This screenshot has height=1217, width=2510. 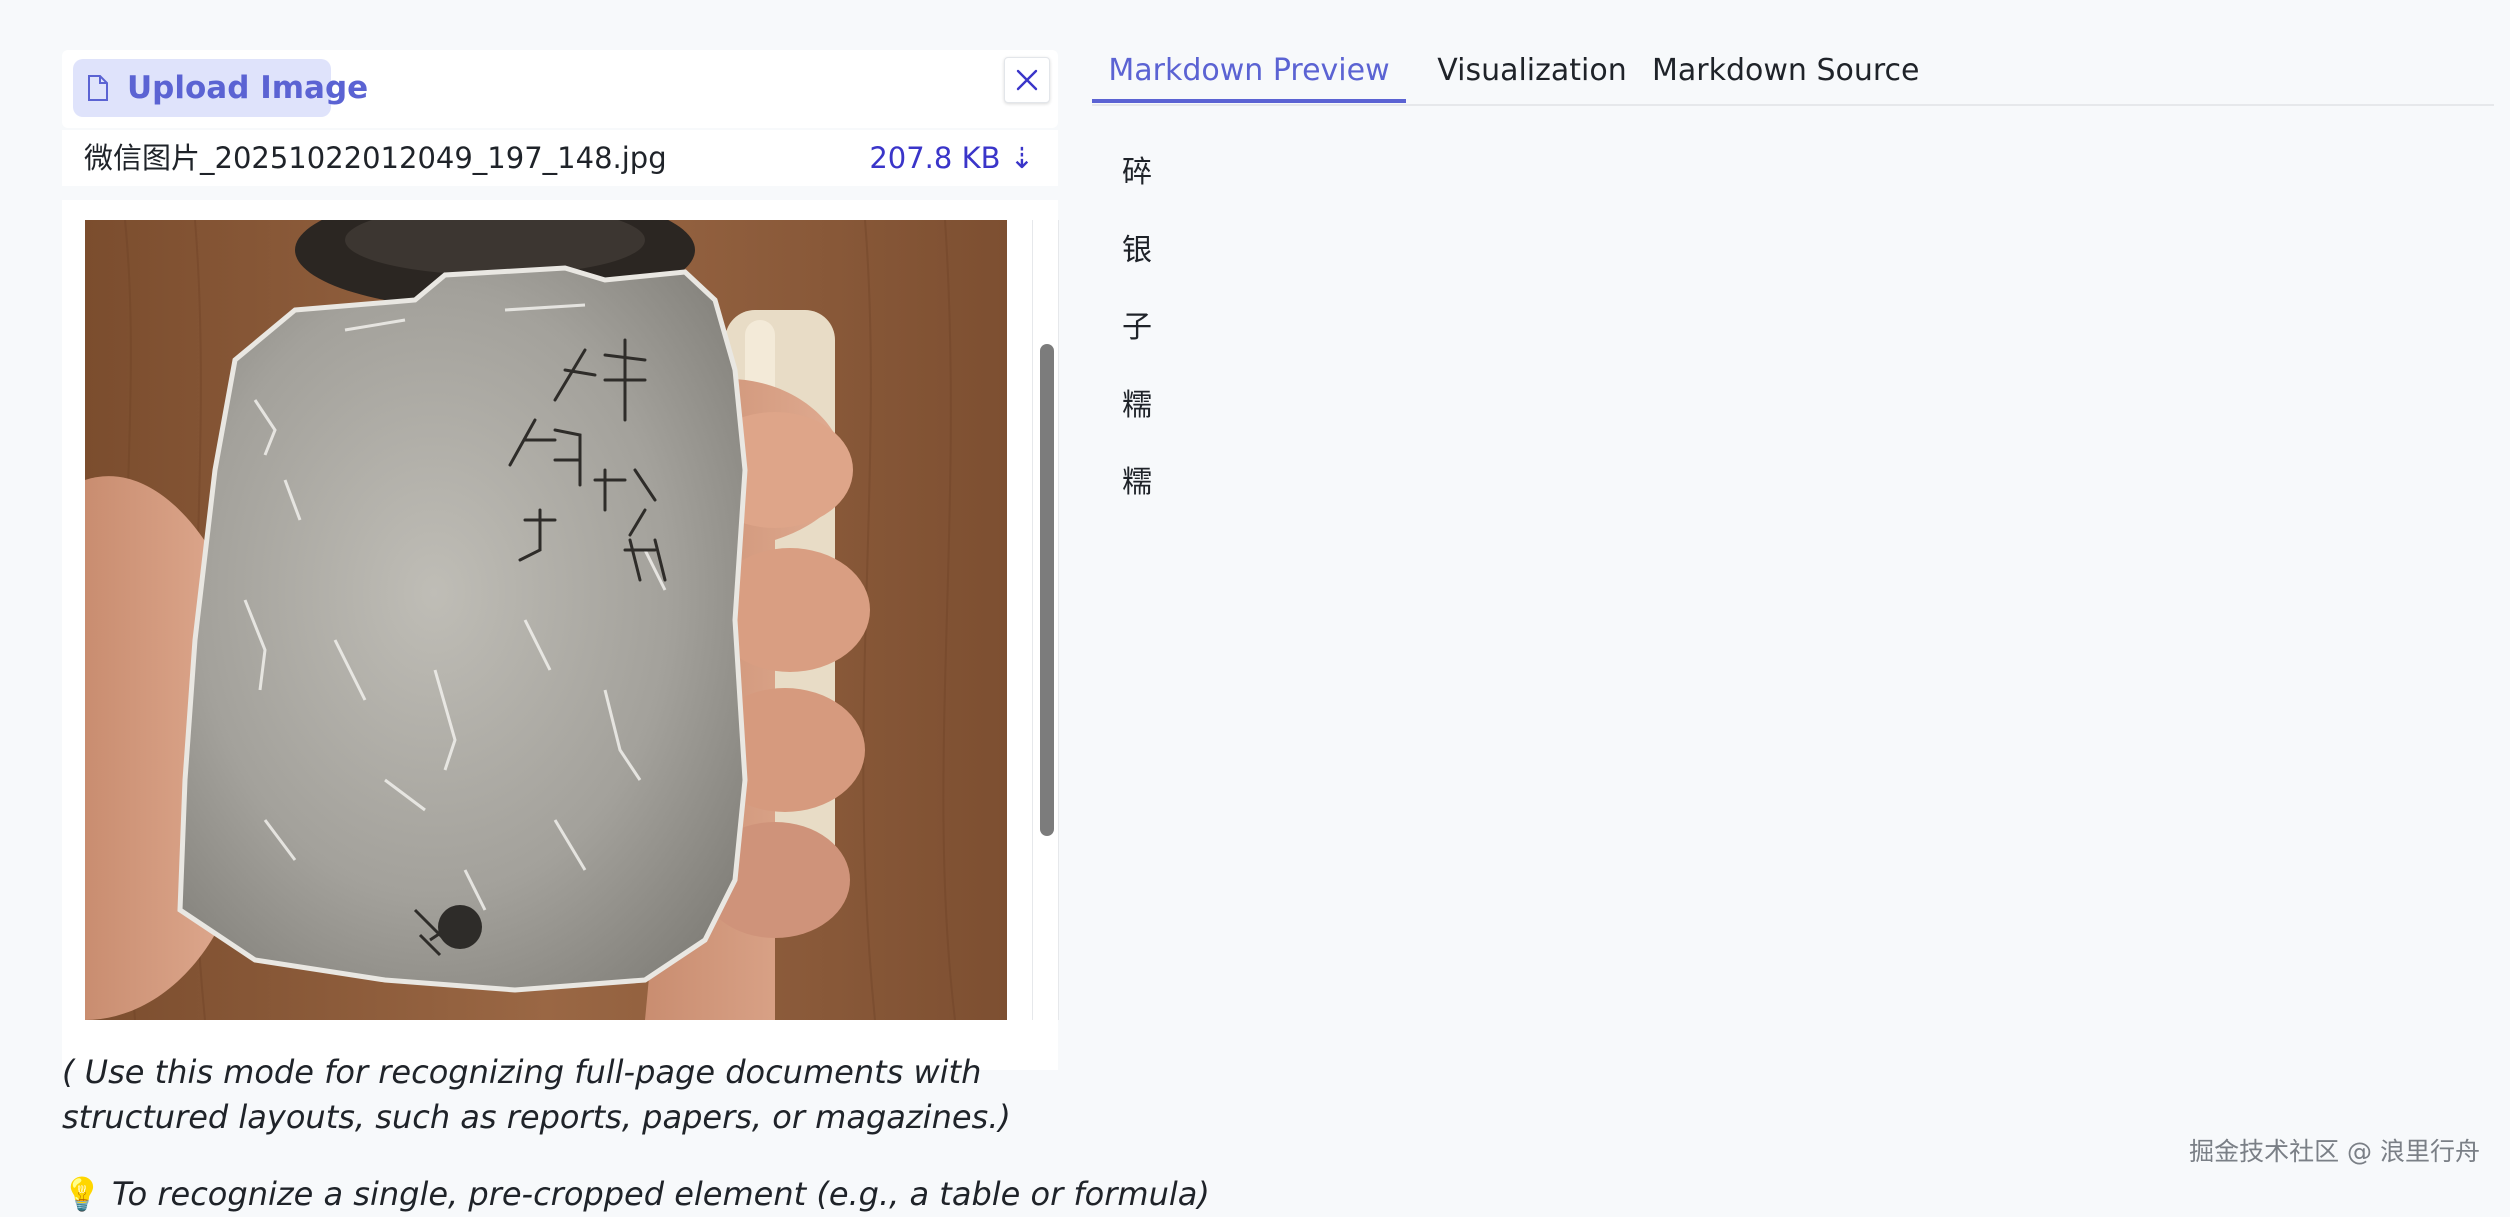 What do you see at coordinates (1532, 71) in the screenshot?
I see `tab-visualization: Visualization` at bounding box center [1532, 71].